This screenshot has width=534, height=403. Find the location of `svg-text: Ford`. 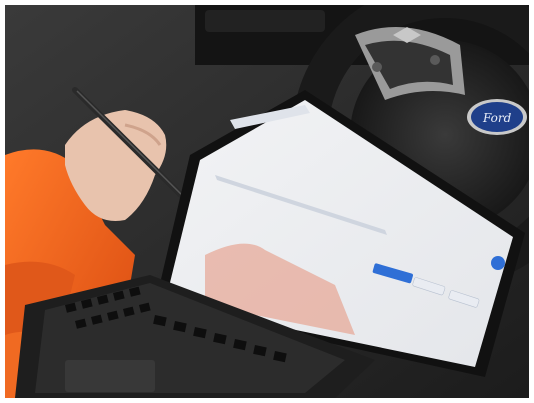

svg-text: Ford is located at coordinates (497, 118).